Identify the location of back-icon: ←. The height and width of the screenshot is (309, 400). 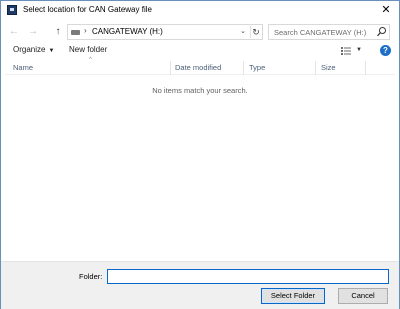
(14, 32).